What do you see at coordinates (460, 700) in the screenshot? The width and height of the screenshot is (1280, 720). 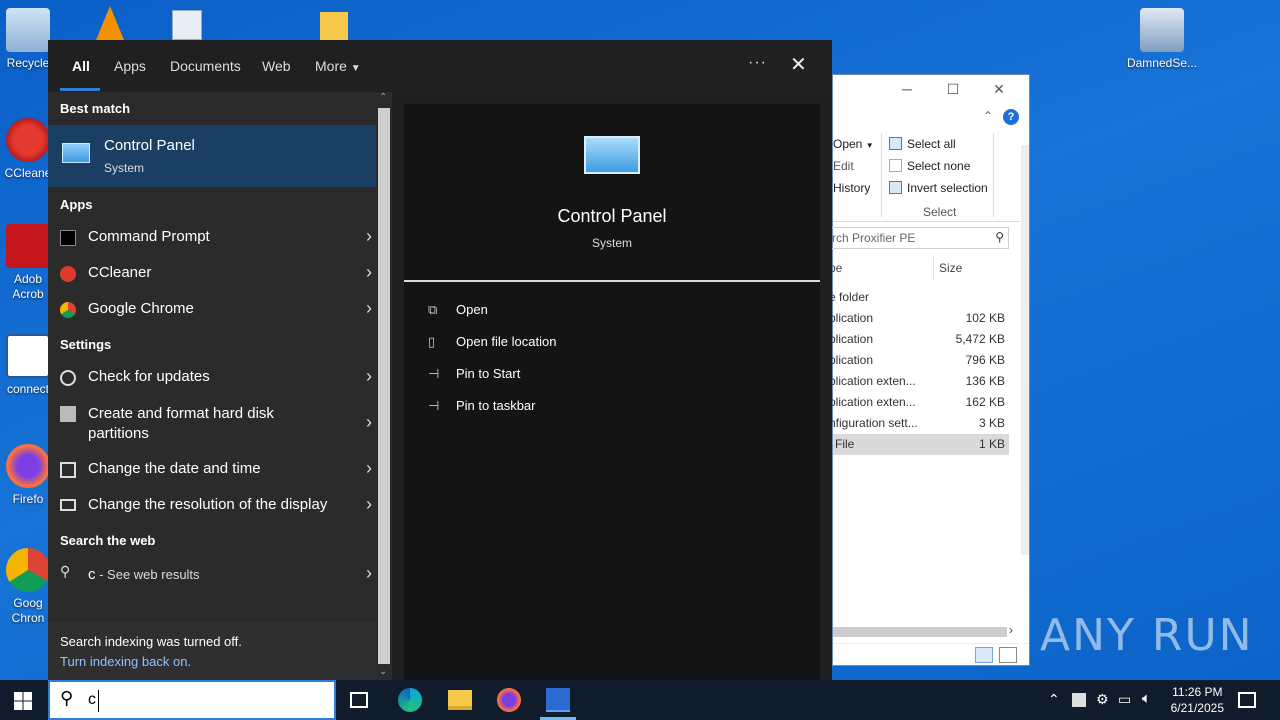 I see `file-explorer-icon` at bounding box center [460, 700].